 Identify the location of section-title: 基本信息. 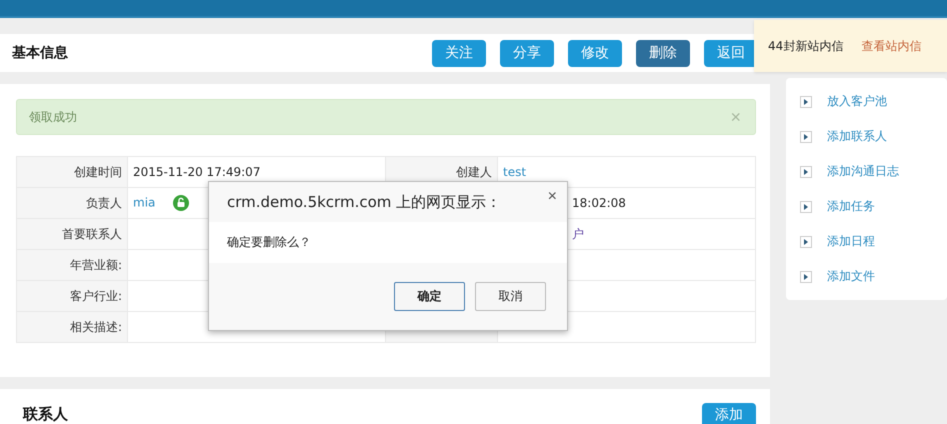
(40, 53).